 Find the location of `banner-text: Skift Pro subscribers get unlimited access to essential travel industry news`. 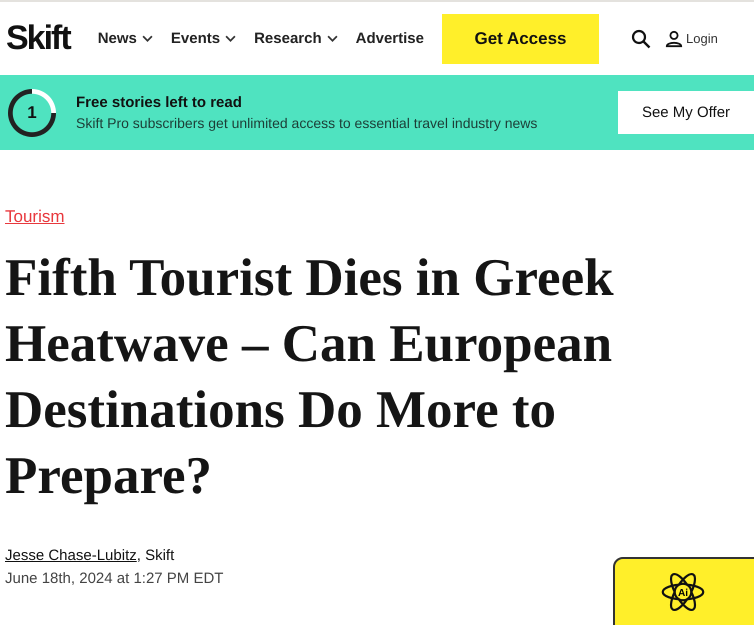

banner-text: Skift Pro subscribers get unlimited access to essential travel industry news is located at coordinates (307, 123).